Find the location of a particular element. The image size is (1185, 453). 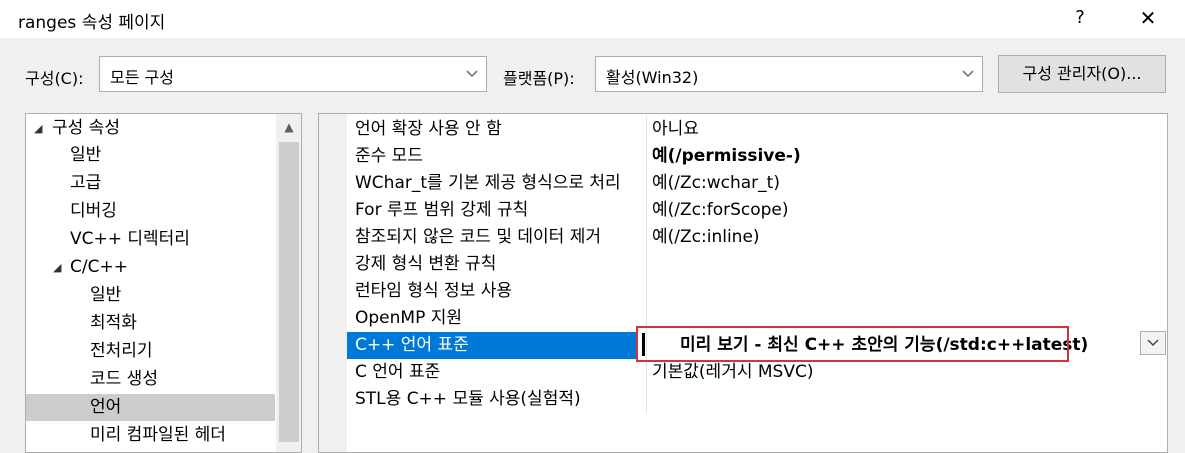

property-value: 아니요 is located at coordinates (675, 129).